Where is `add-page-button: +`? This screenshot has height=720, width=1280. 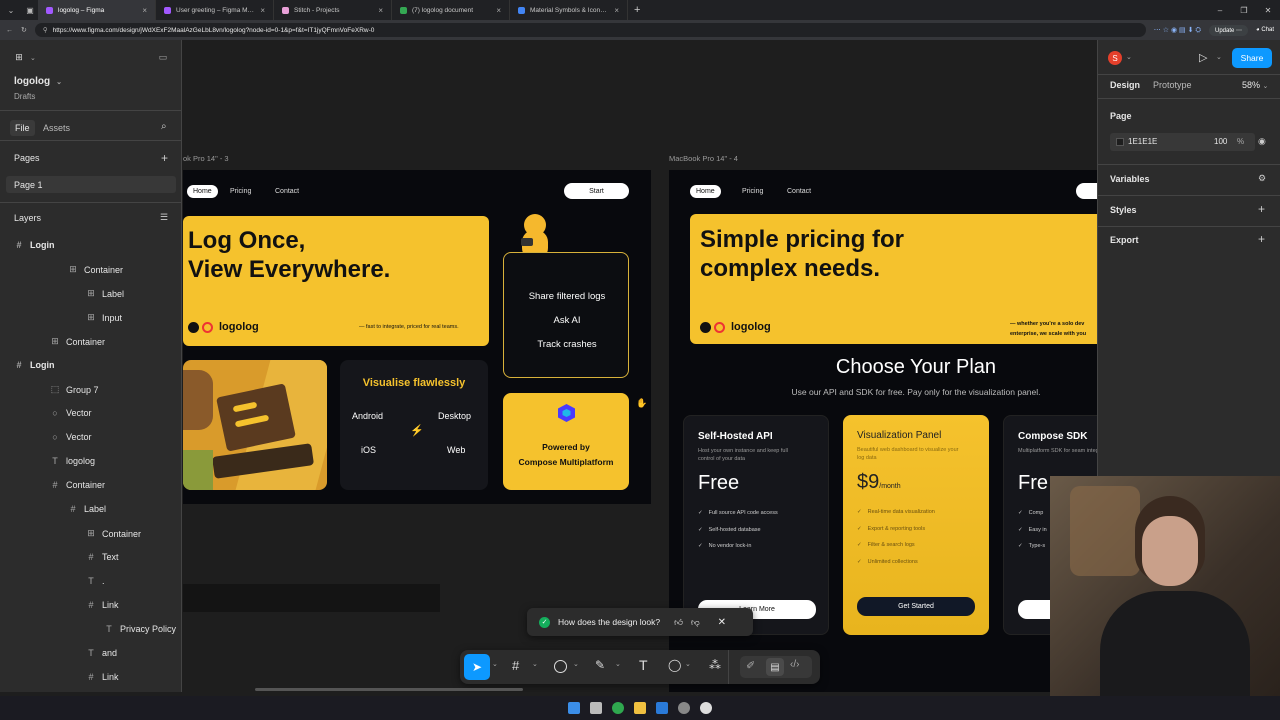 add-page-button: + is located at coordinates (164, 158).